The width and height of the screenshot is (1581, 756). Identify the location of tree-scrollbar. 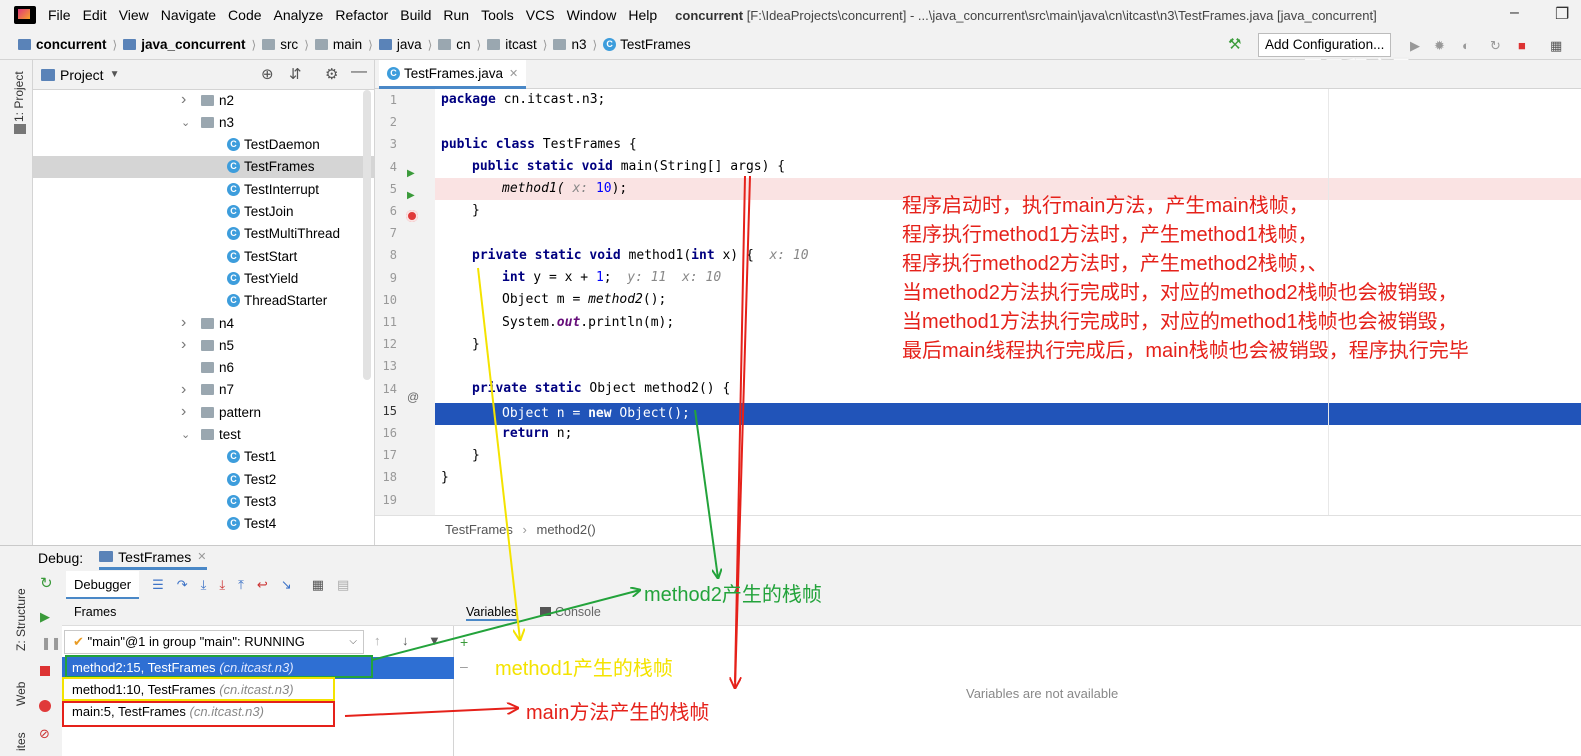
(367, 235).